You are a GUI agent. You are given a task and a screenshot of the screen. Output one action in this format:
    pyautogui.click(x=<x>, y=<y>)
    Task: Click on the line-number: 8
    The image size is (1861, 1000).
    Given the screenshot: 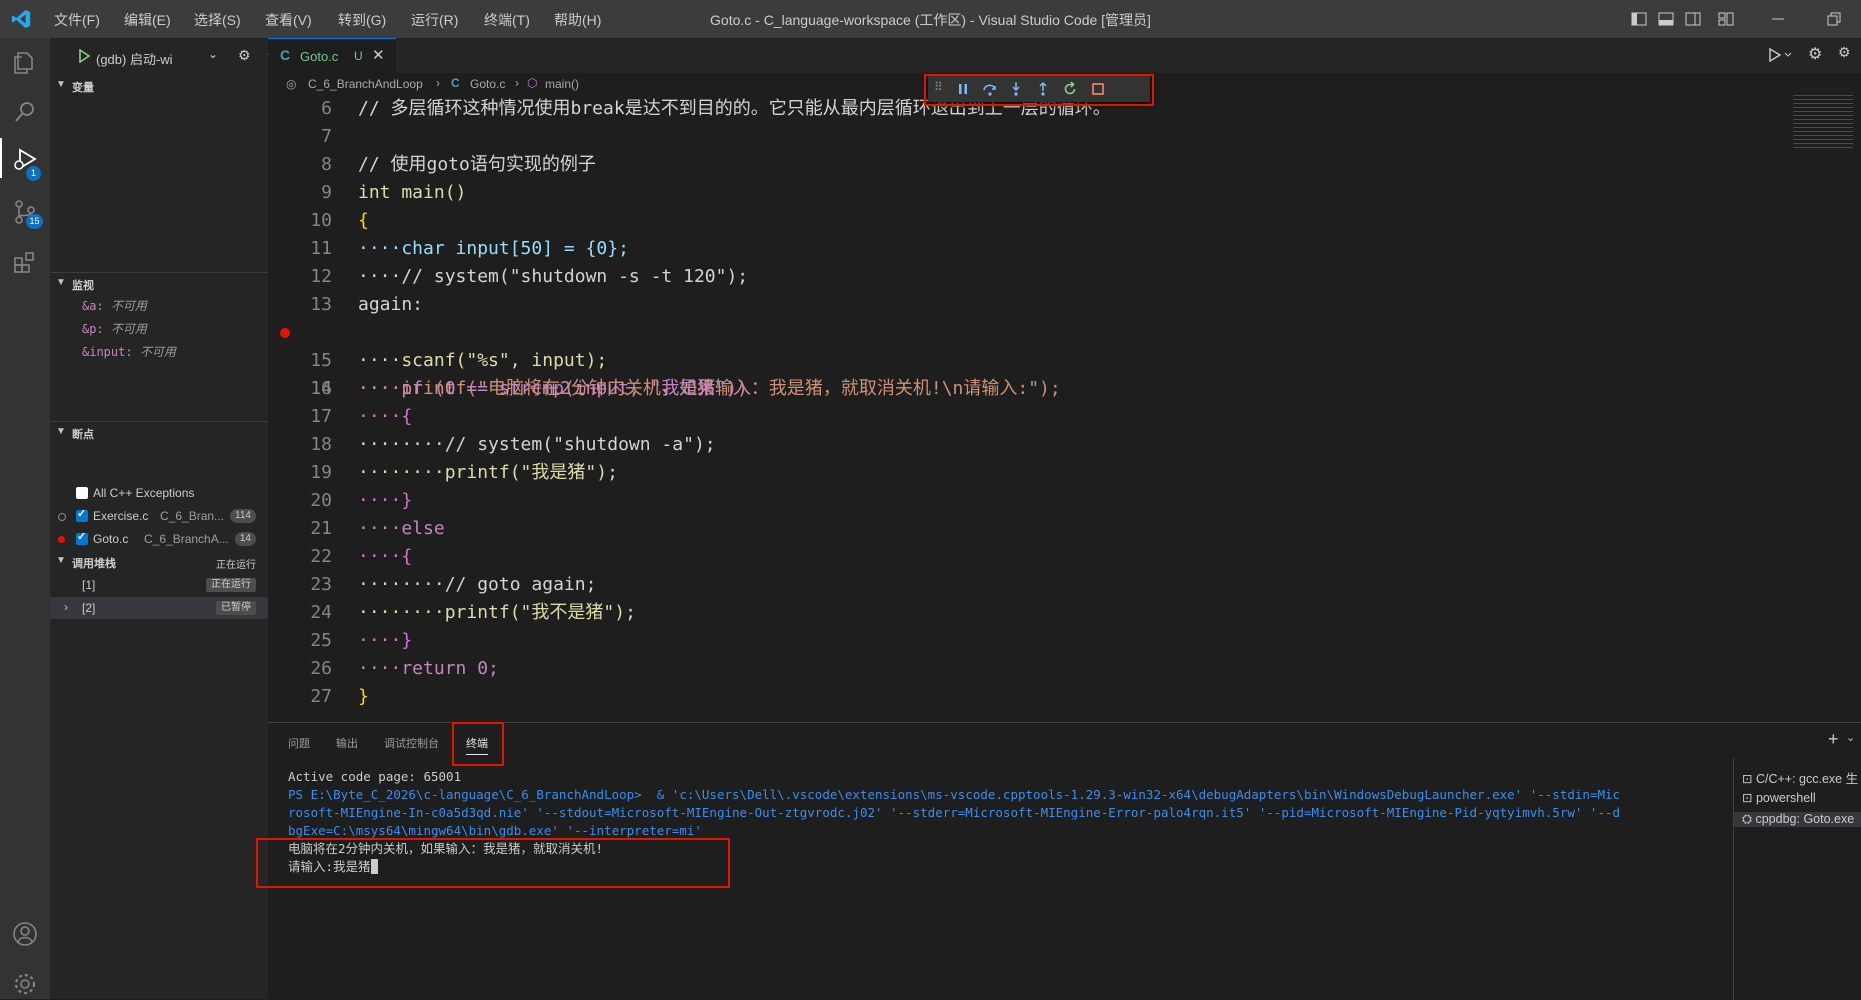 What is the action you would take?
    pyautogui.click(x=326, y=164)
    